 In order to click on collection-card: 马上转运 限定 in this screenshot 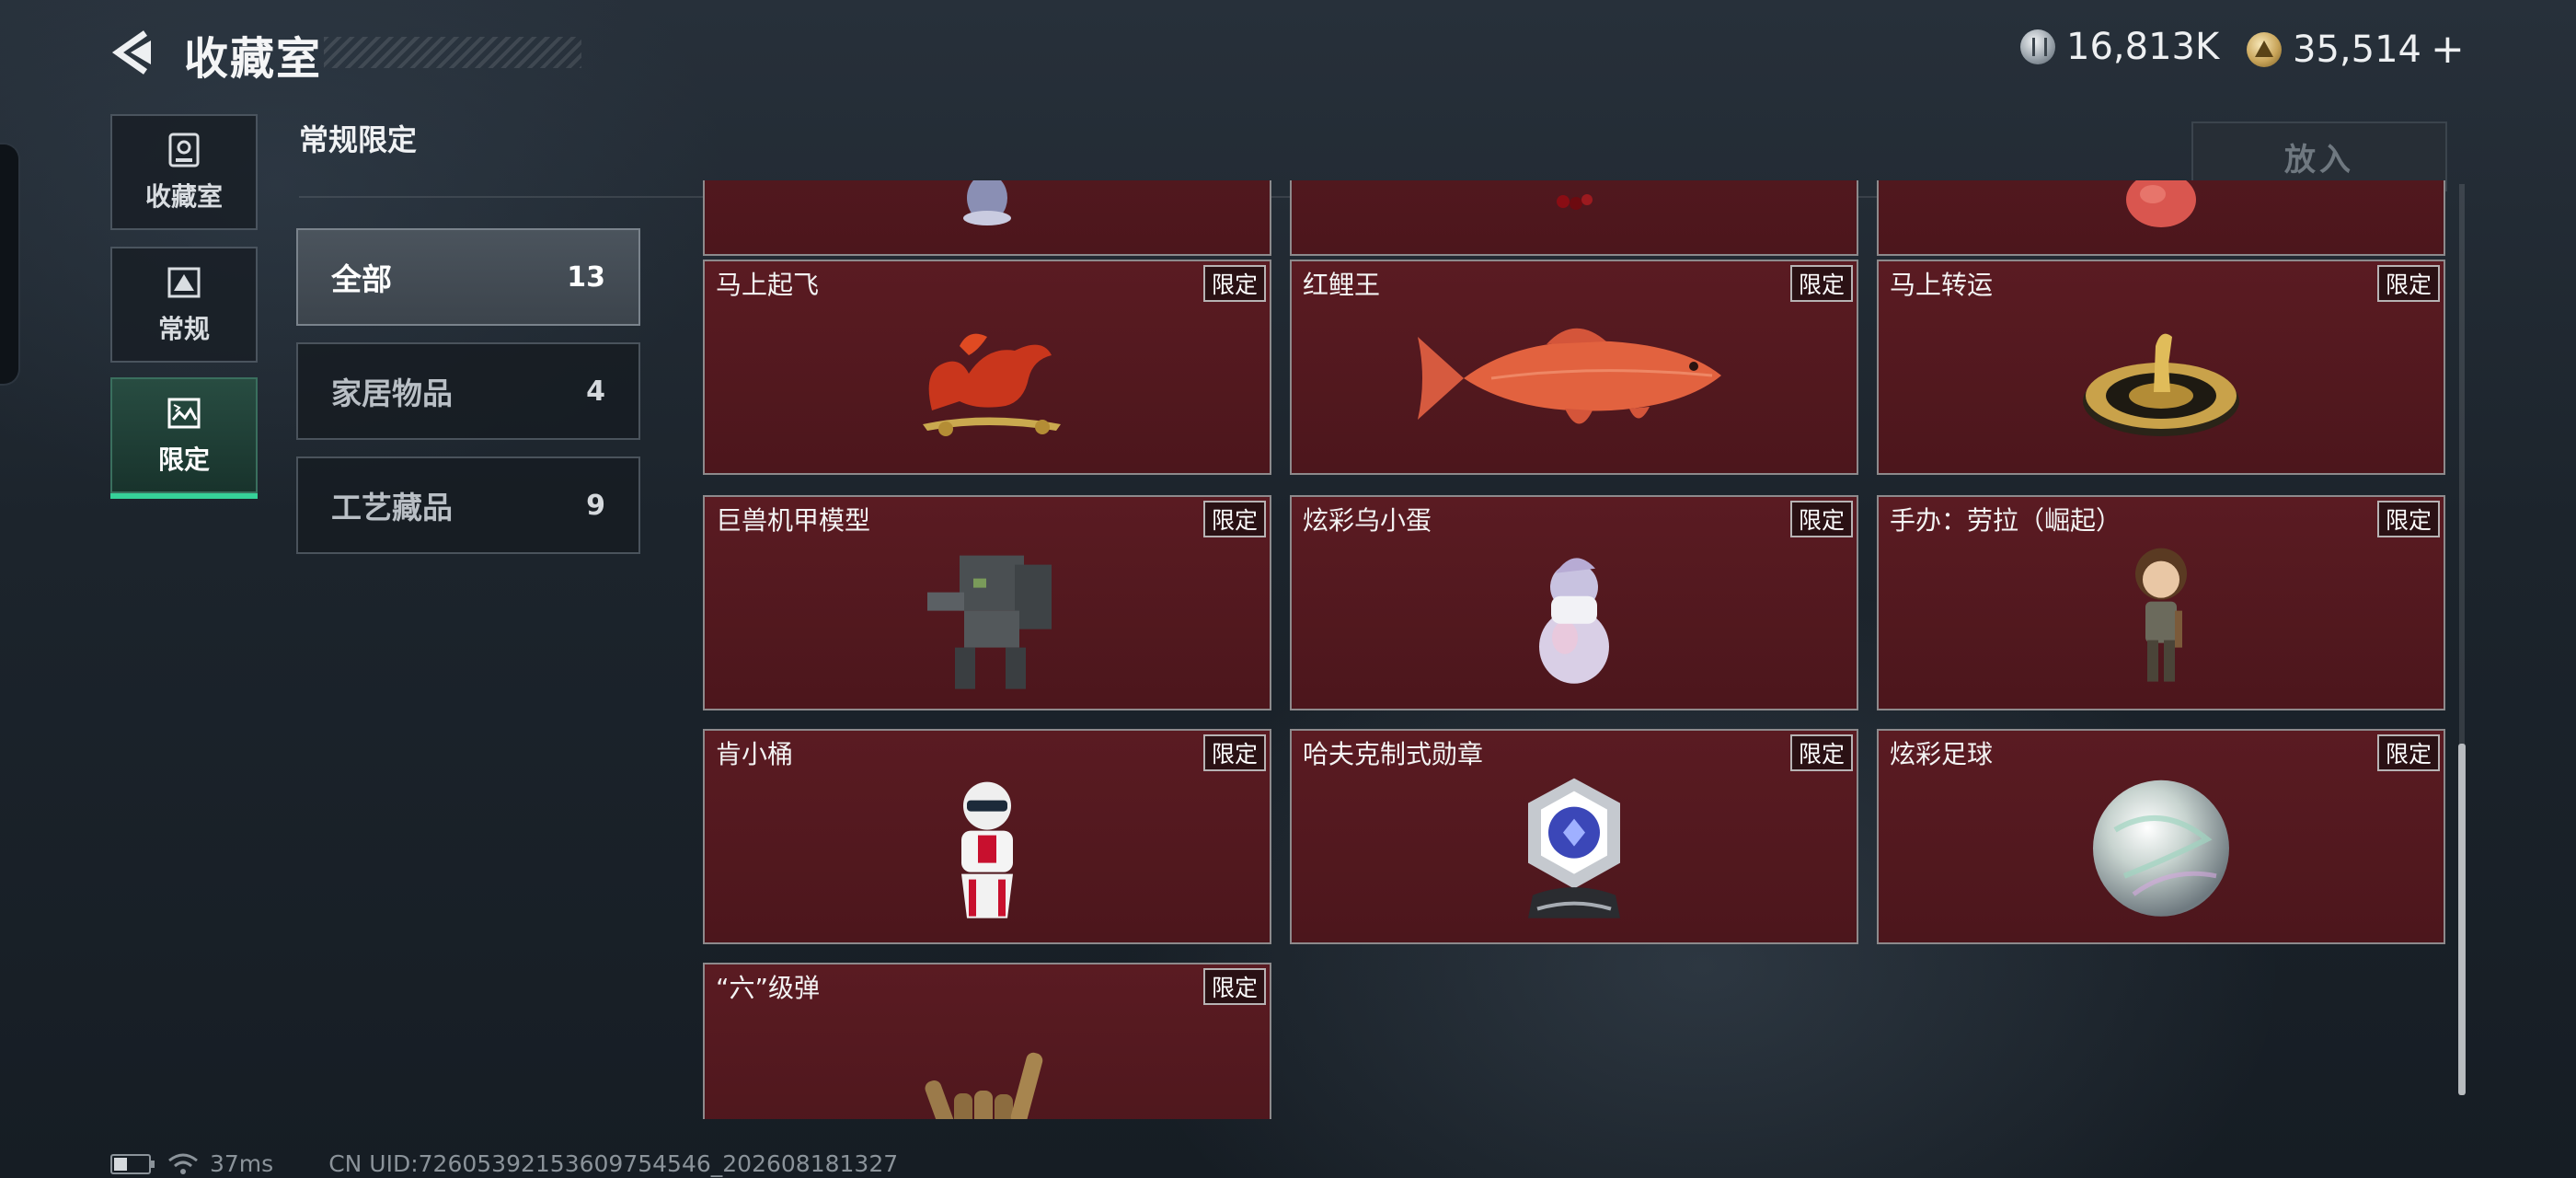, I will do `click(2161, 367)`.